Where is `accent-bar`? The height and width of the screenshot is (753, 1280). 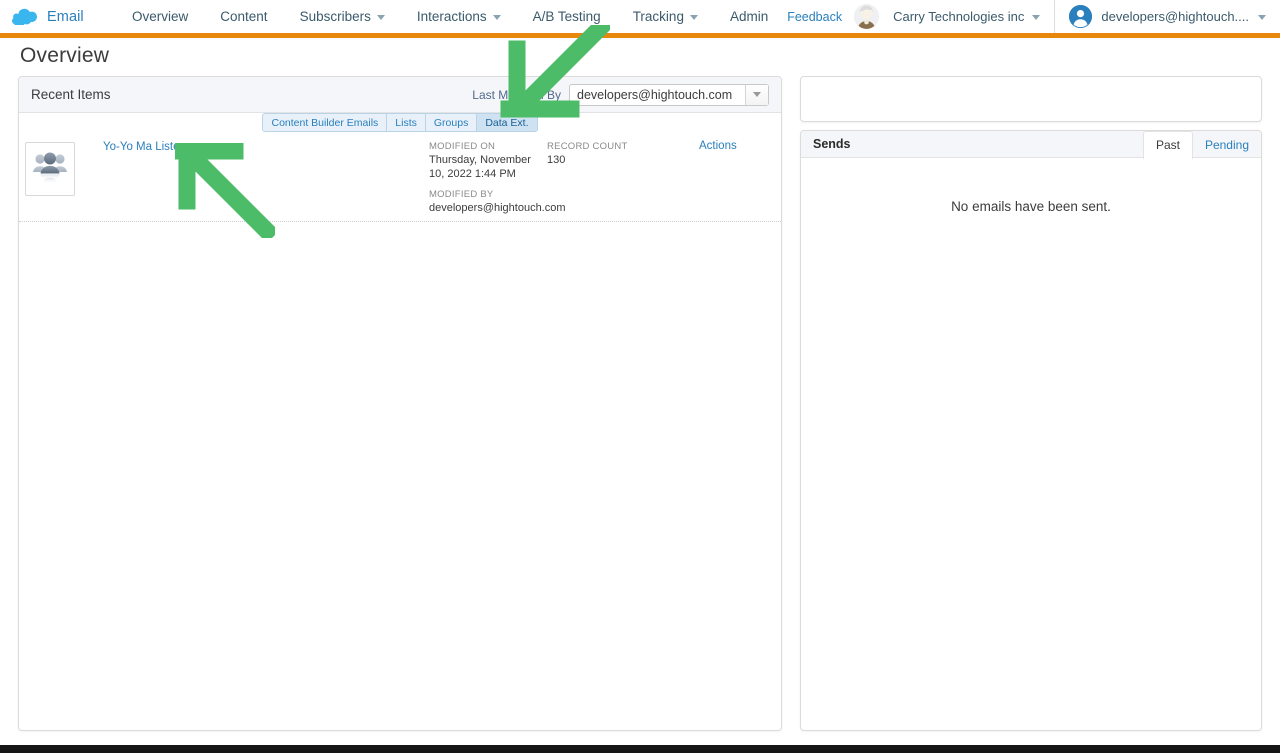
accent-bar is located at coordinates (640, 35).